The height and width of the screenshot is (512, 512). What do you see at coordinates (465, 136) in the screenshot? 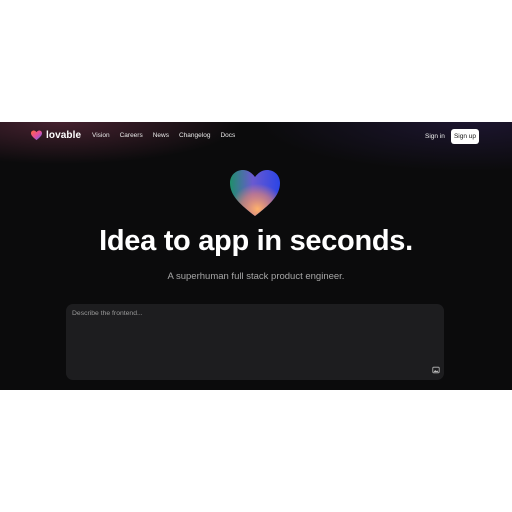
I see `sign-up-button: Sign up` at bounding box center [465, 136].